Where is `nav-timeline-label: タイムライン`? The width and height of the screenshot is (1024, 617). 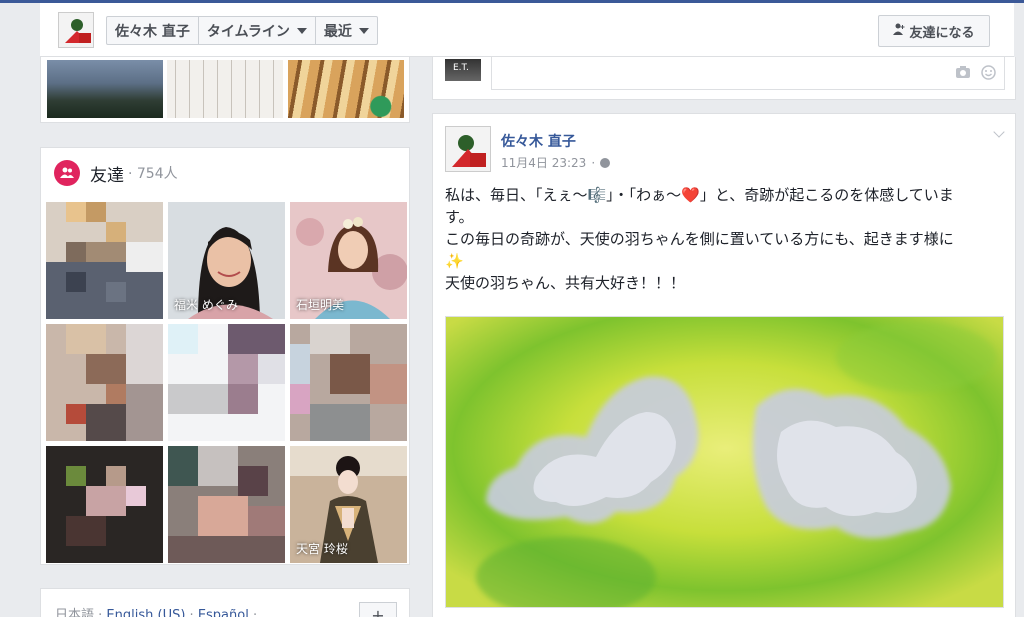 nav-timeline-label: タイムライン is located at coordinates (248, 31).